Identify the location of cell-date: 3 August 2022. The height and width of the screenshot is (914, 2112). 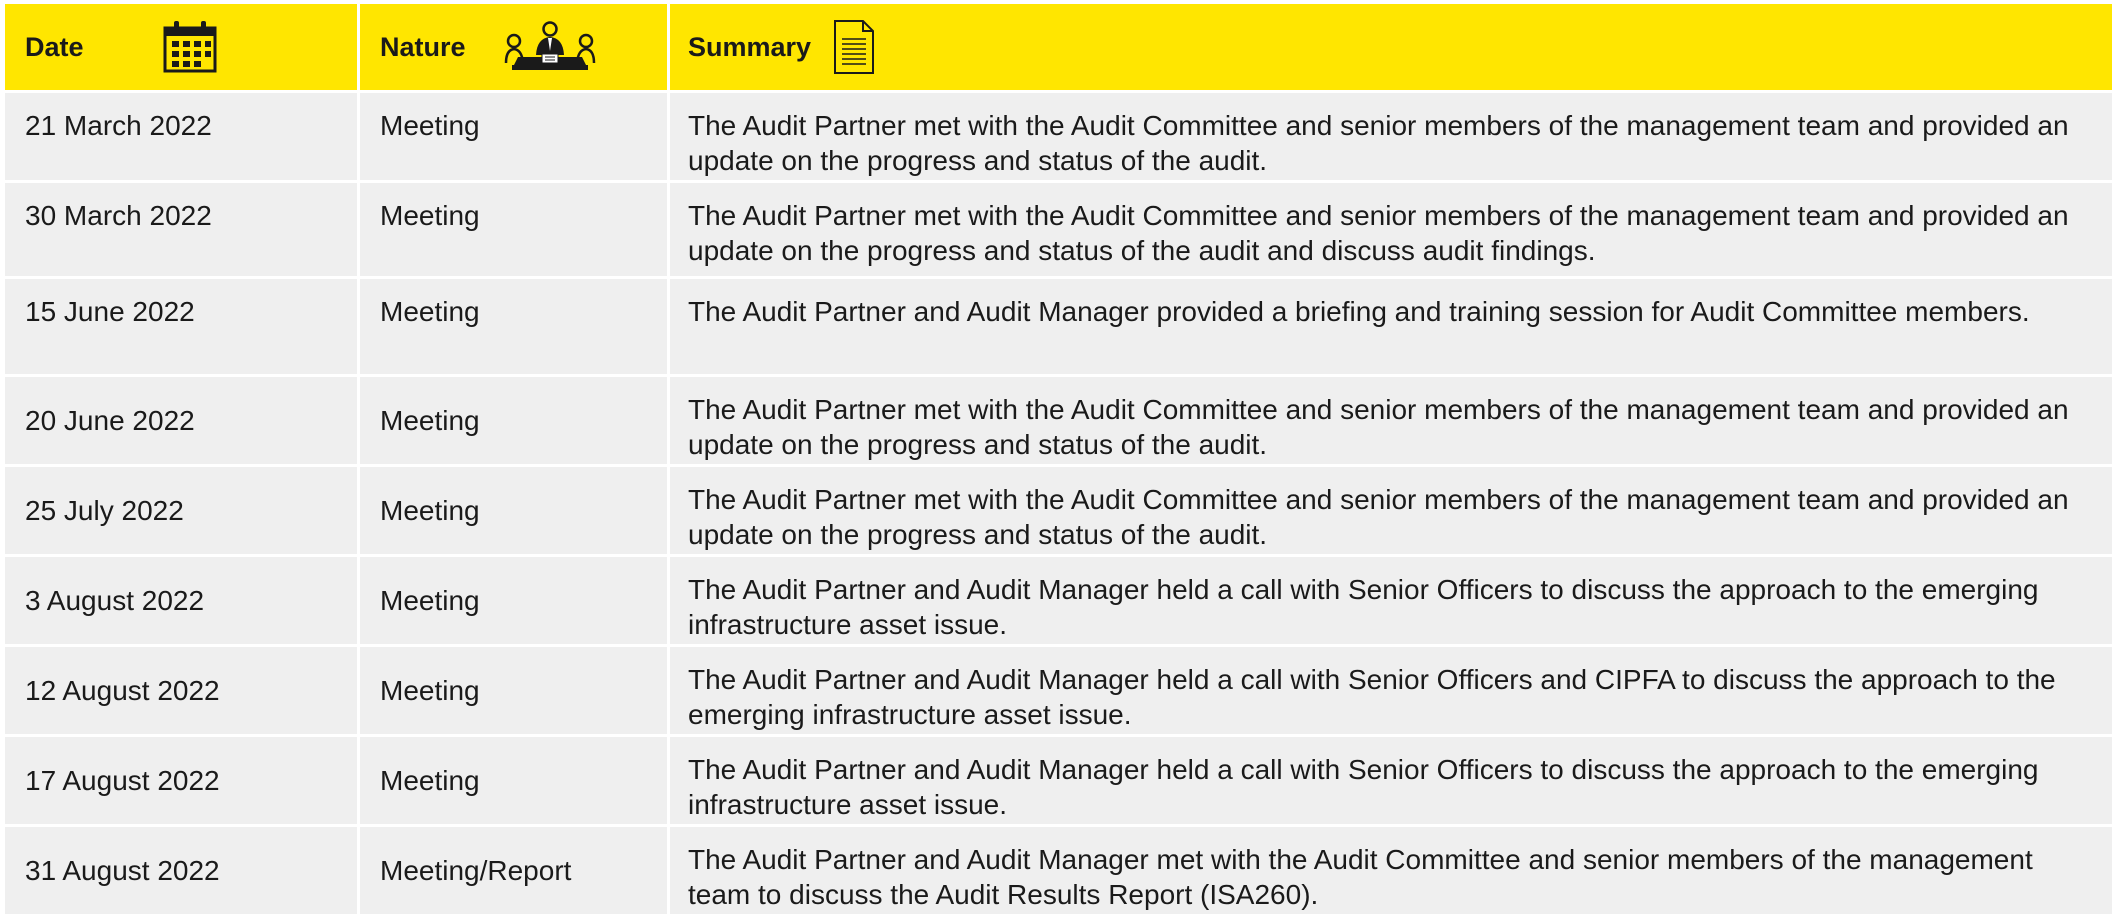
(182, 600).